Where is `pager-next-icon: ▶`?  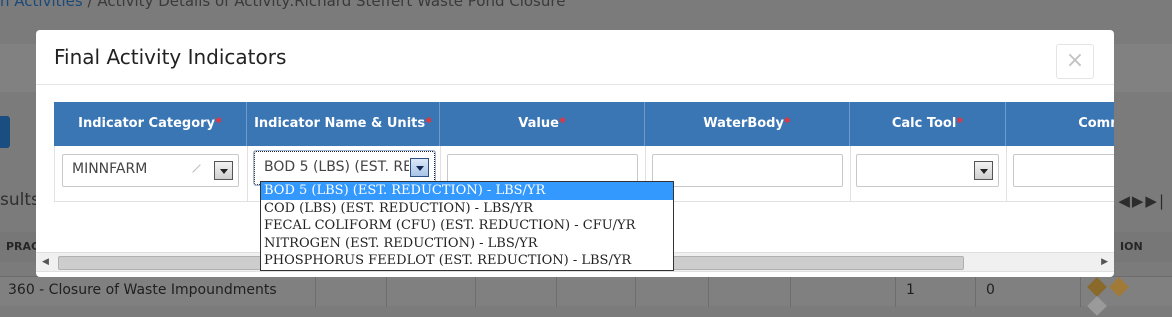
pager-next-icon: ▶ is located at coordinates (1139, 201).